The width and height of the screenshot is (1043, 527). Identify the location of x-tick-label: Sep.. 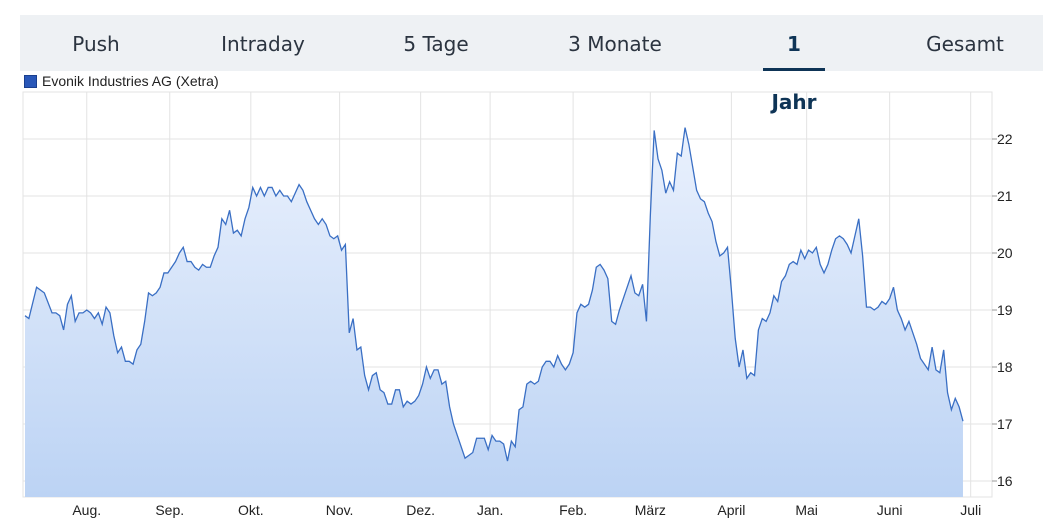
(169, 510).